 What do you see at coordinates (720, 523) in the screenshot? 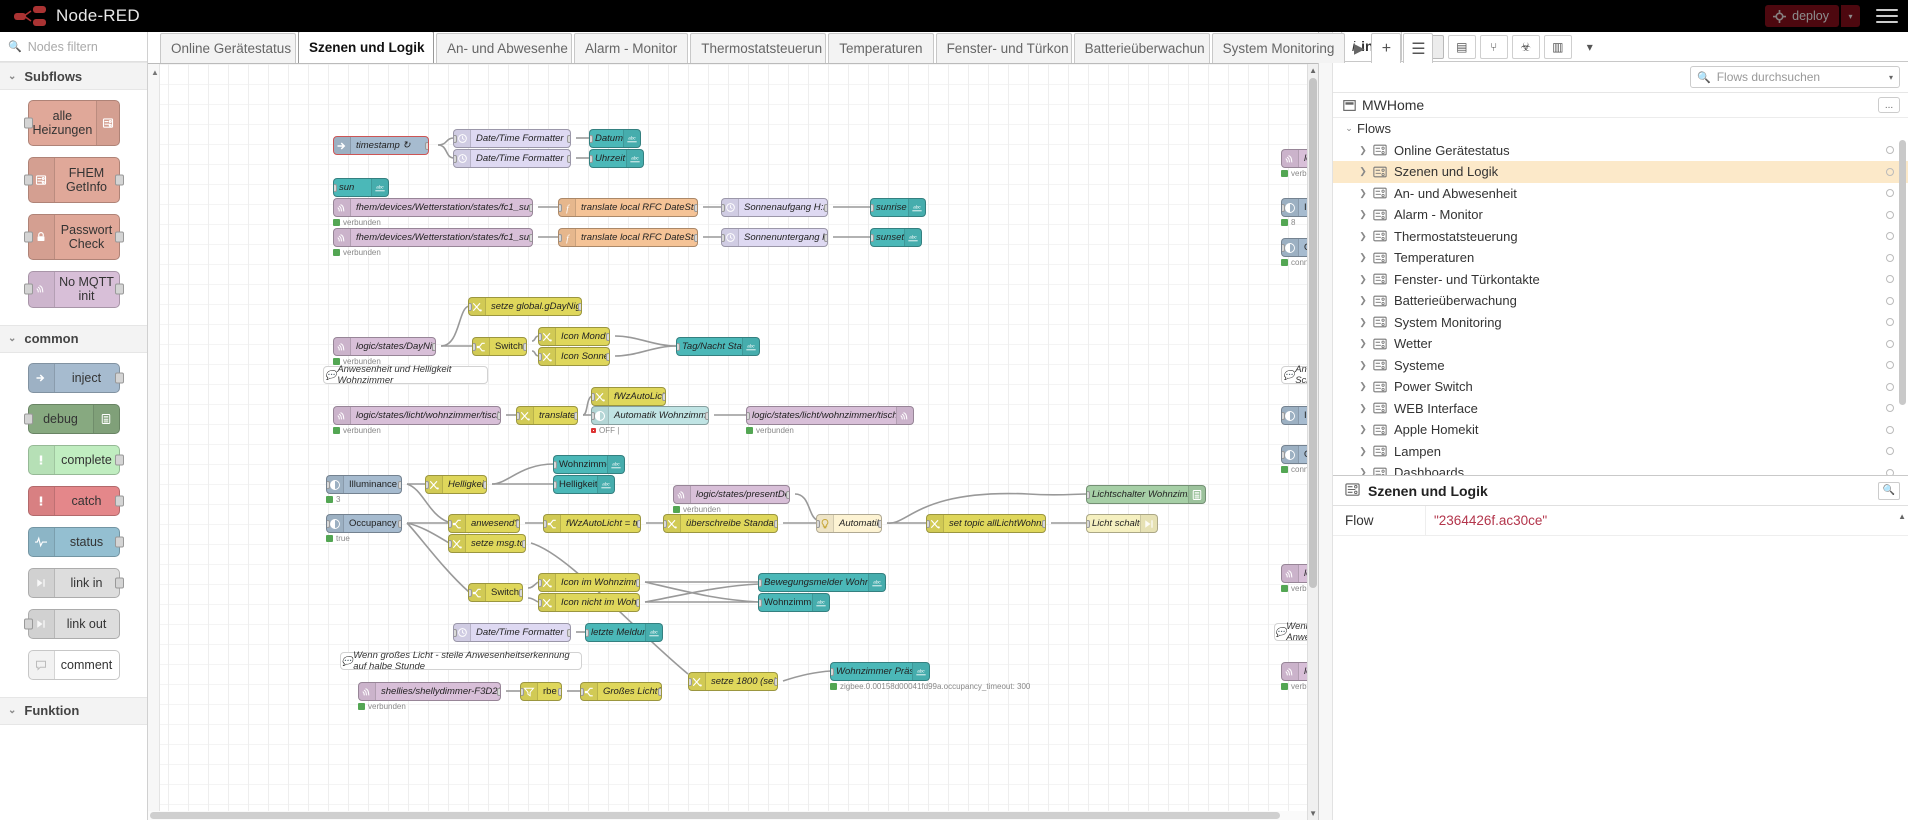
I see `flow-node: überschreibe Standards` at bounding box center [720, 523].